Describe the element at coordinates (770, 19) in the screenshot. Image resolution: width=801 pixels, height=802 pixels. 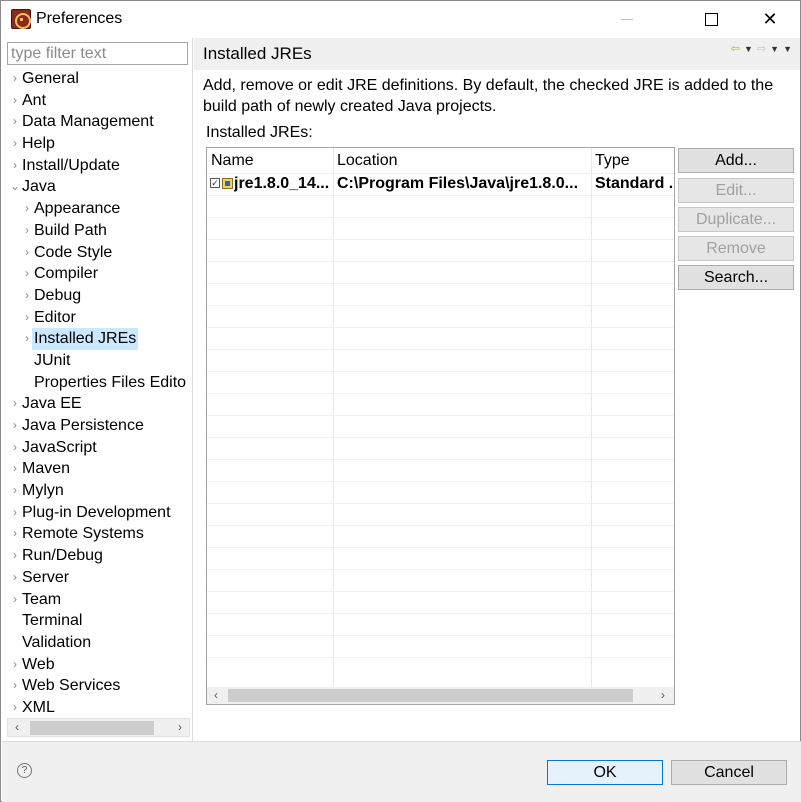
I see `close-button: ✕` at that location.